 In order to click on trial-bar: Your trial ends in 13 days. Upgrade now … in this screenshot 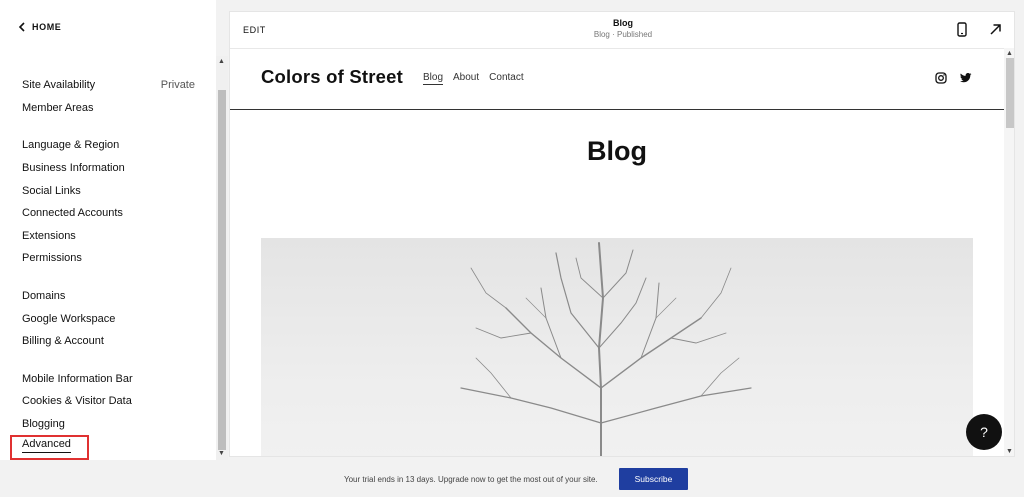, I will do `click(512, 478)`.